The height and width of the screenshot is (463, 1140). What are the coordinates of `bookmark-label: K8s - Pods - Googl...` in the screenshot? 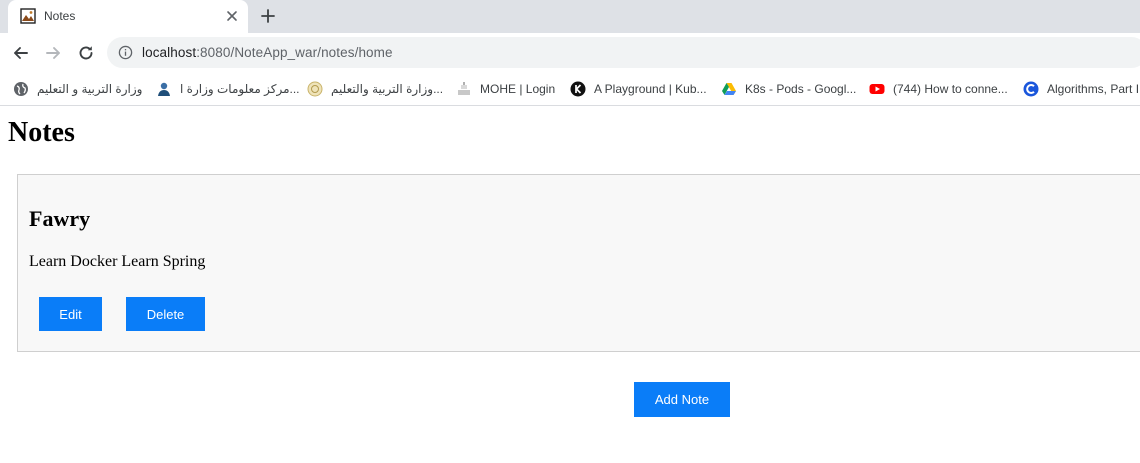 It's located at (801, 89).